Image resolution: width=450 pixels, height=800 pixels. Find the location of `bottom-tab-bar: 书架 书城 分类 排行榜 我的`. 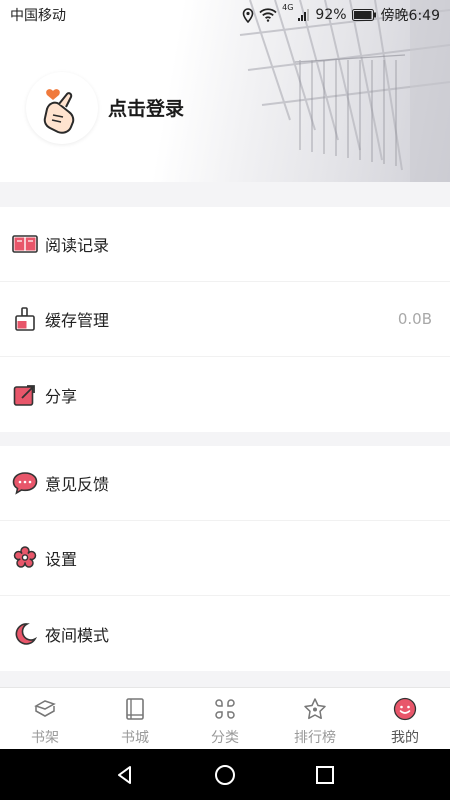

bottom-tab-bar: 书架 书城 分类 排行榜 我的 is located at coordinates (225, 718).